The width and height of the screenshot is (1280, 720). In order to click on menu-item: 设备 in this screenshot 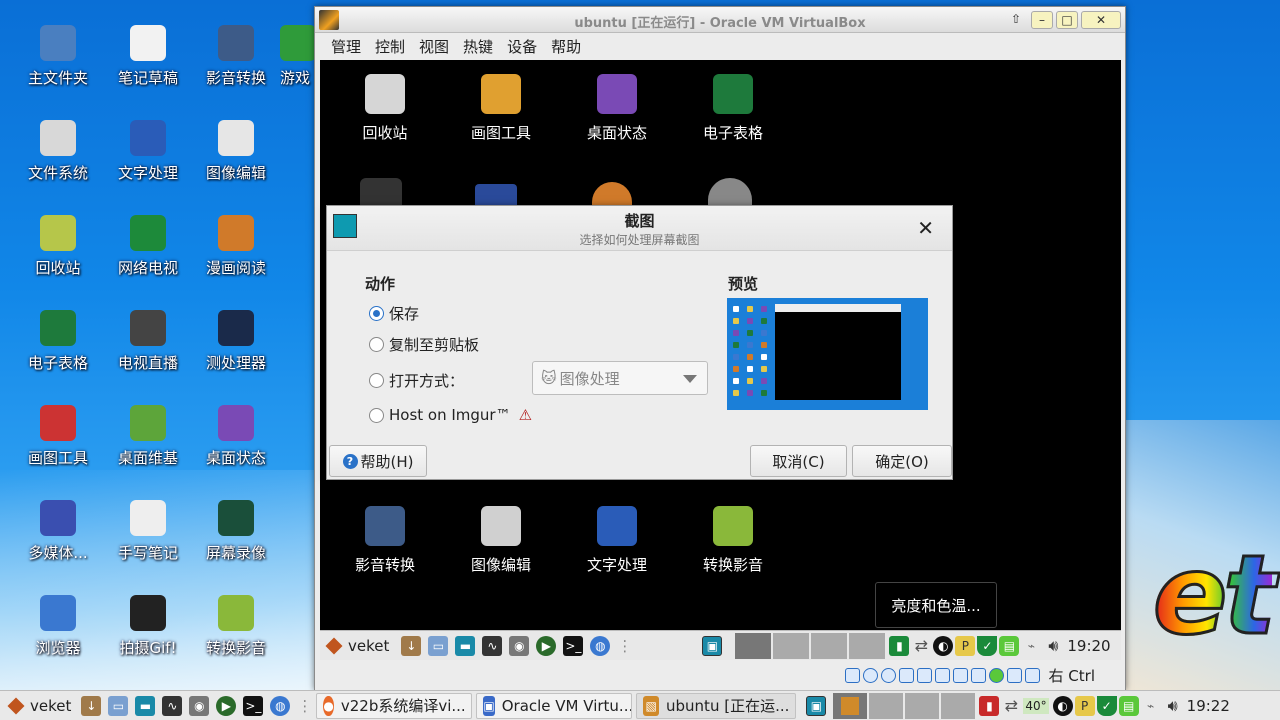, I will do `click(522, 46)`.